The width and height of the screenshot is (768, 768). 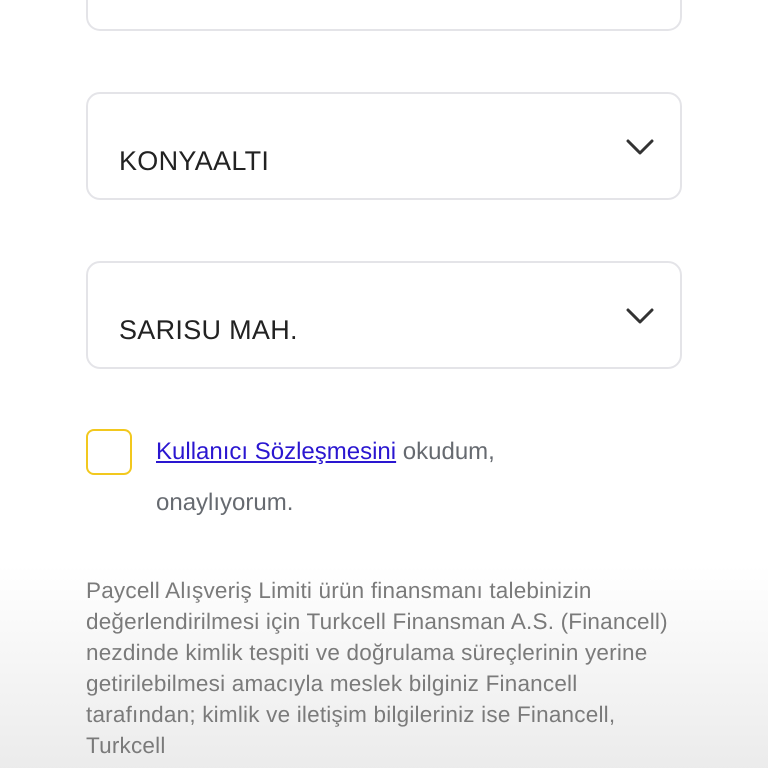 I want to click on dropdown-field: SARISU MAH., so click(x=384, y=315).